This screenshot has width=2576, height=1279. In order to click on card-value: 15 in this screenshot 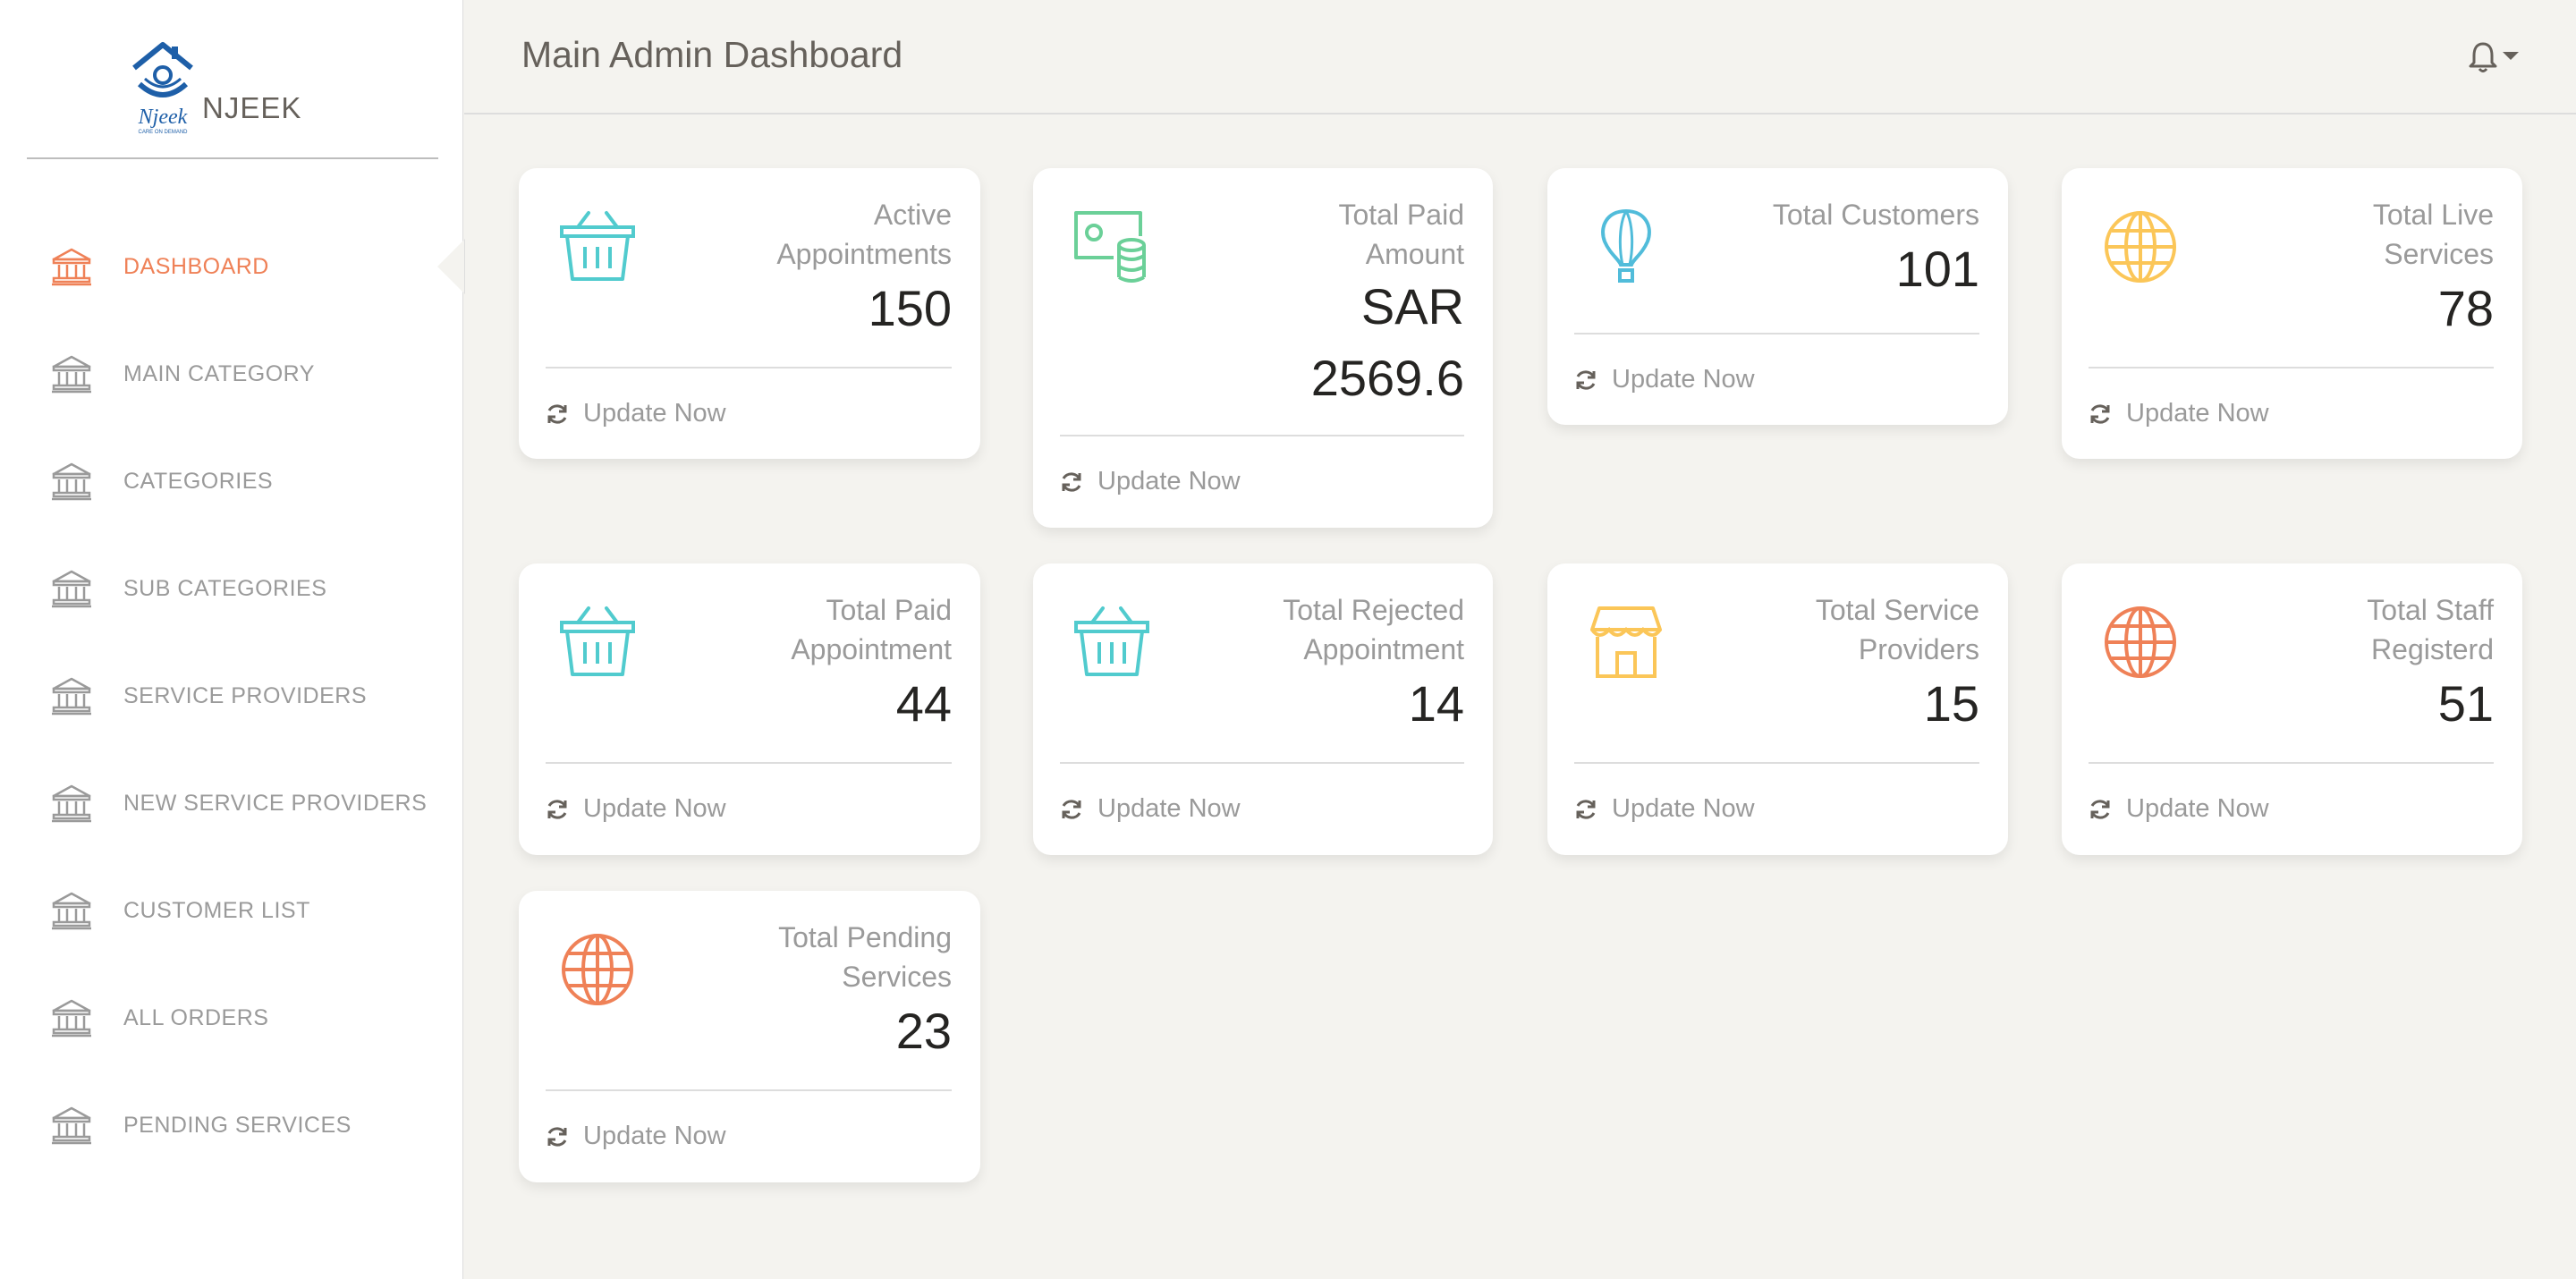, I will do `click(1951, 703)`.